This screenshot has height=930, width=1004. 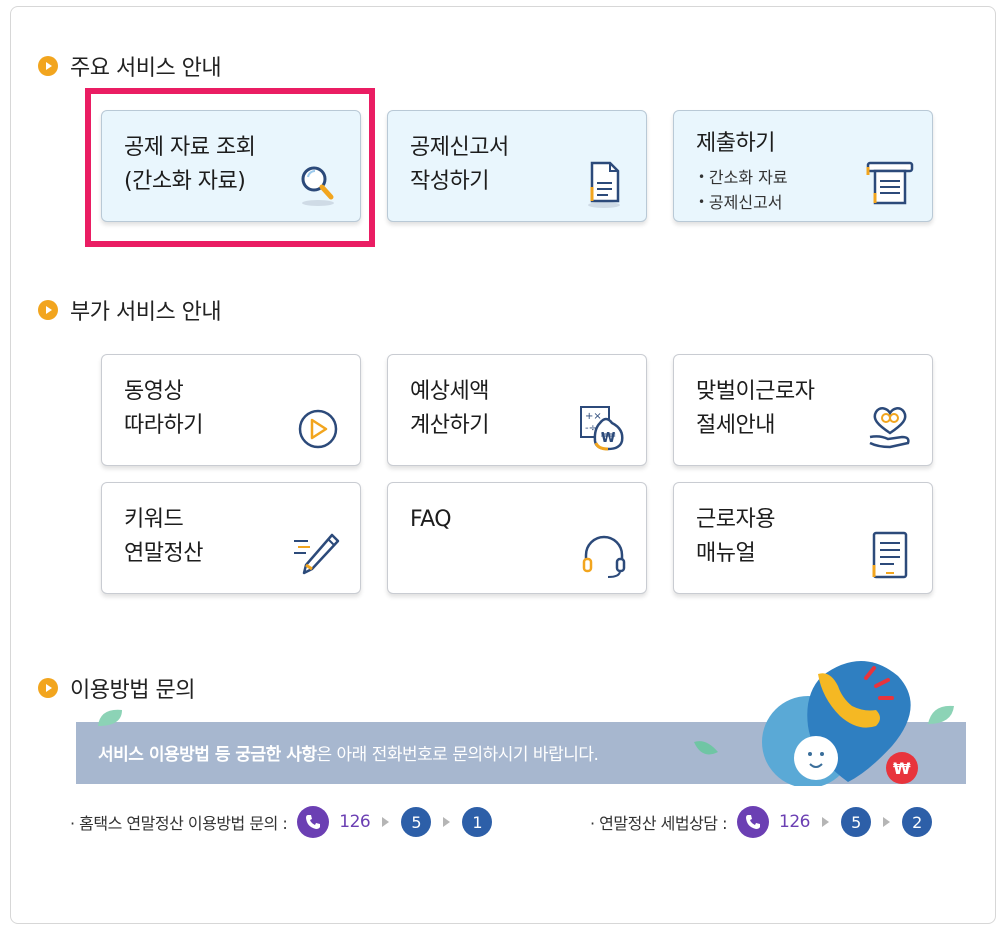 I want to click on card-title: 맞벌이근로자 절세안내, so click(x=755, y=408).